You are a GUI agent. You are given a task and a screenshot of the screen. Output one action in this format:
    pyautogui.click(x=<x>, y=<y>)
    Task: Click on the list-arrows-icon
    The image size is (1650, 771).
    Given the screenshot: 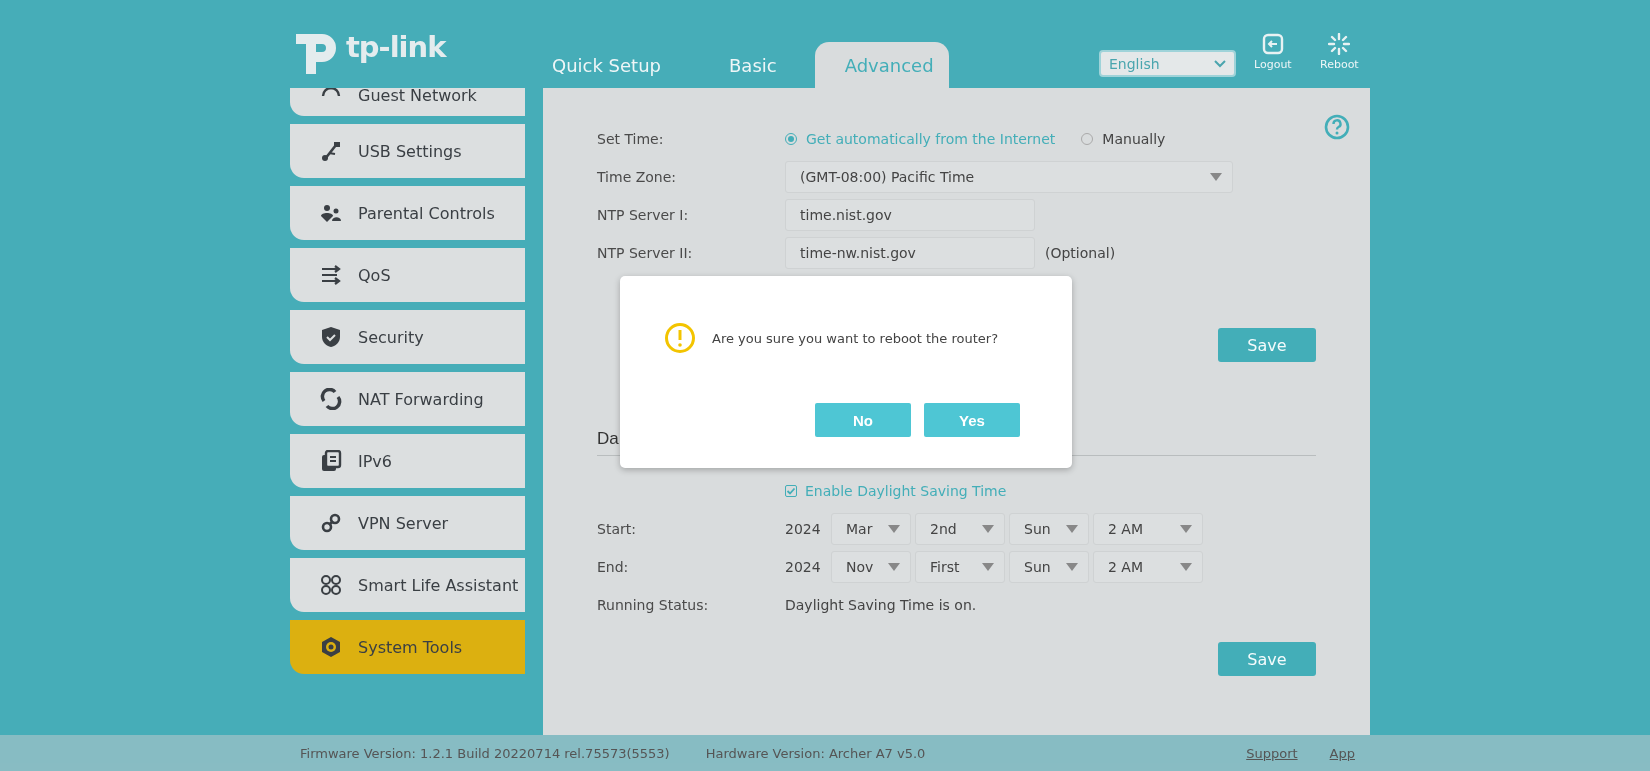 What is the action you would take?
    pyautogui.click(x=331, y=275)
    